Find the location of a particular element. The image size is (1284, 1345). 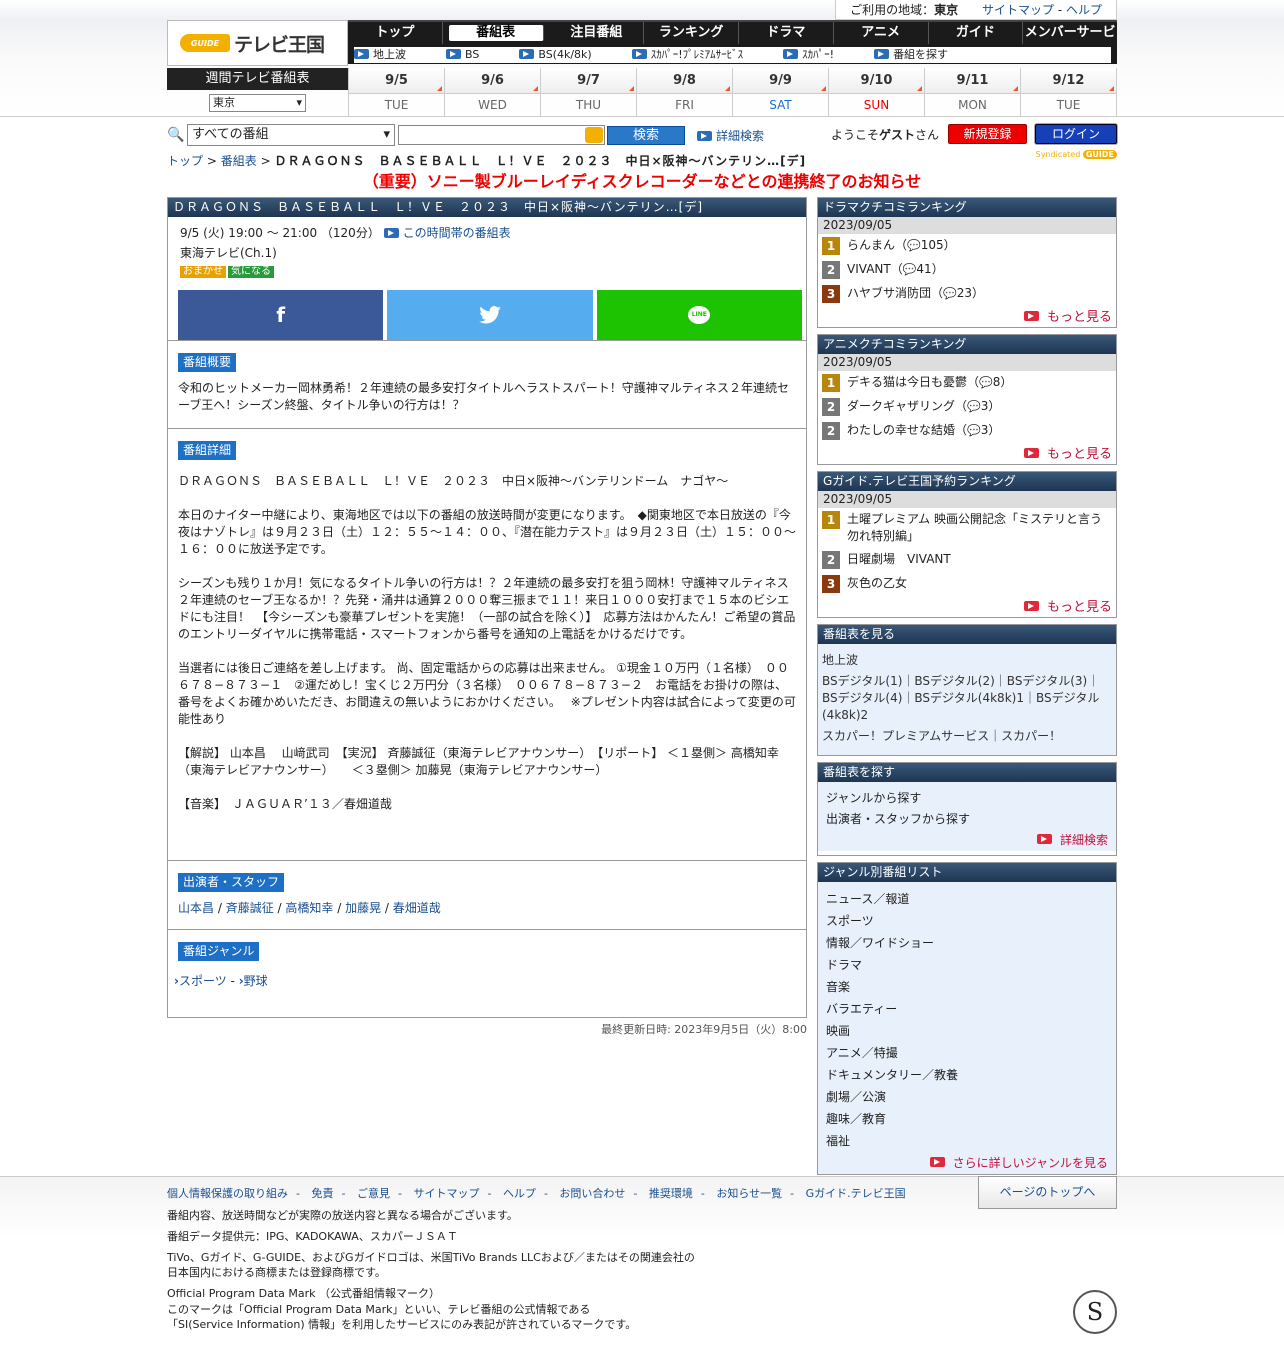

arrow-icon is located at coordinates (361, 54).